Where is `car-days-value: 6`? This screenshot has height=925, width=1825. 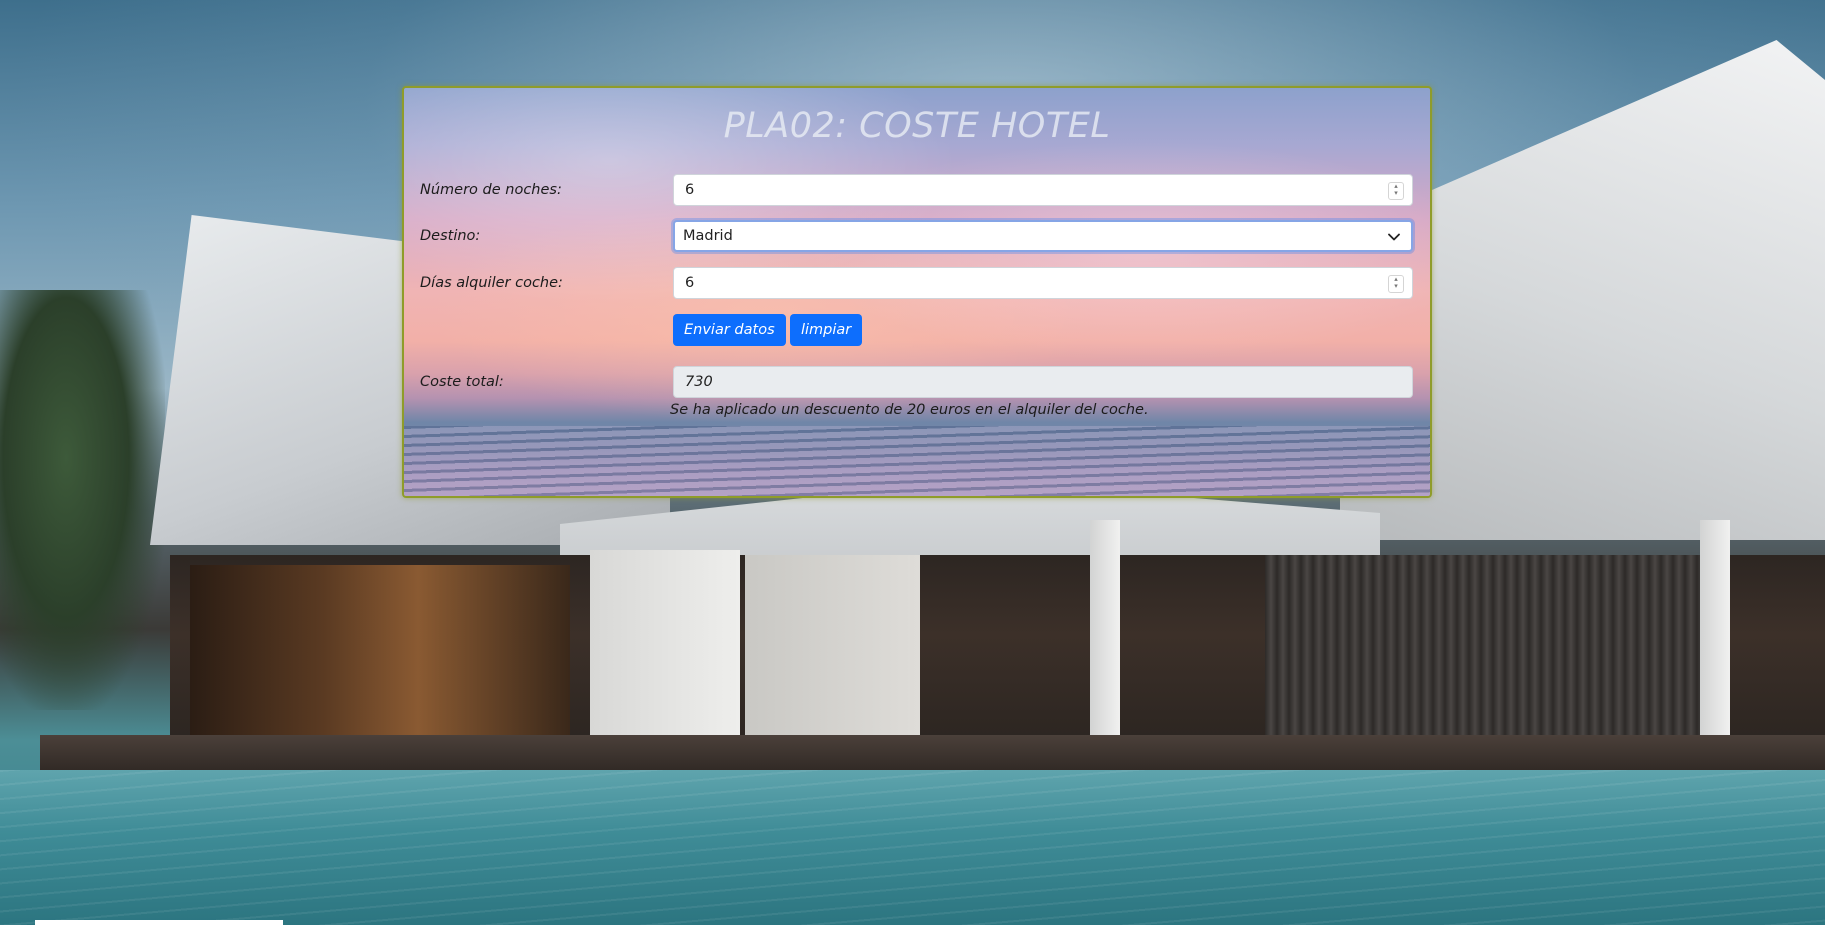
car-days-value: 6 is located at coordinates (690, 283).